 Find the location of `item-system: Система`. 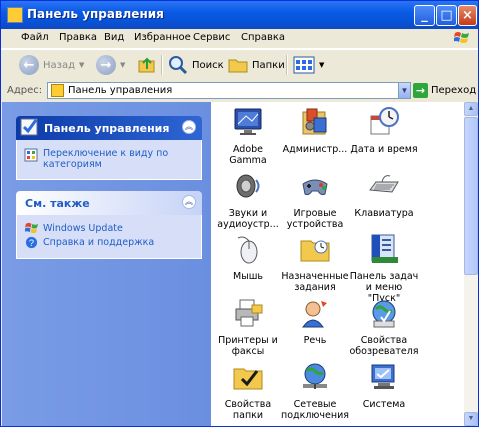

item-system: Система is located at coordinates (384, 385).